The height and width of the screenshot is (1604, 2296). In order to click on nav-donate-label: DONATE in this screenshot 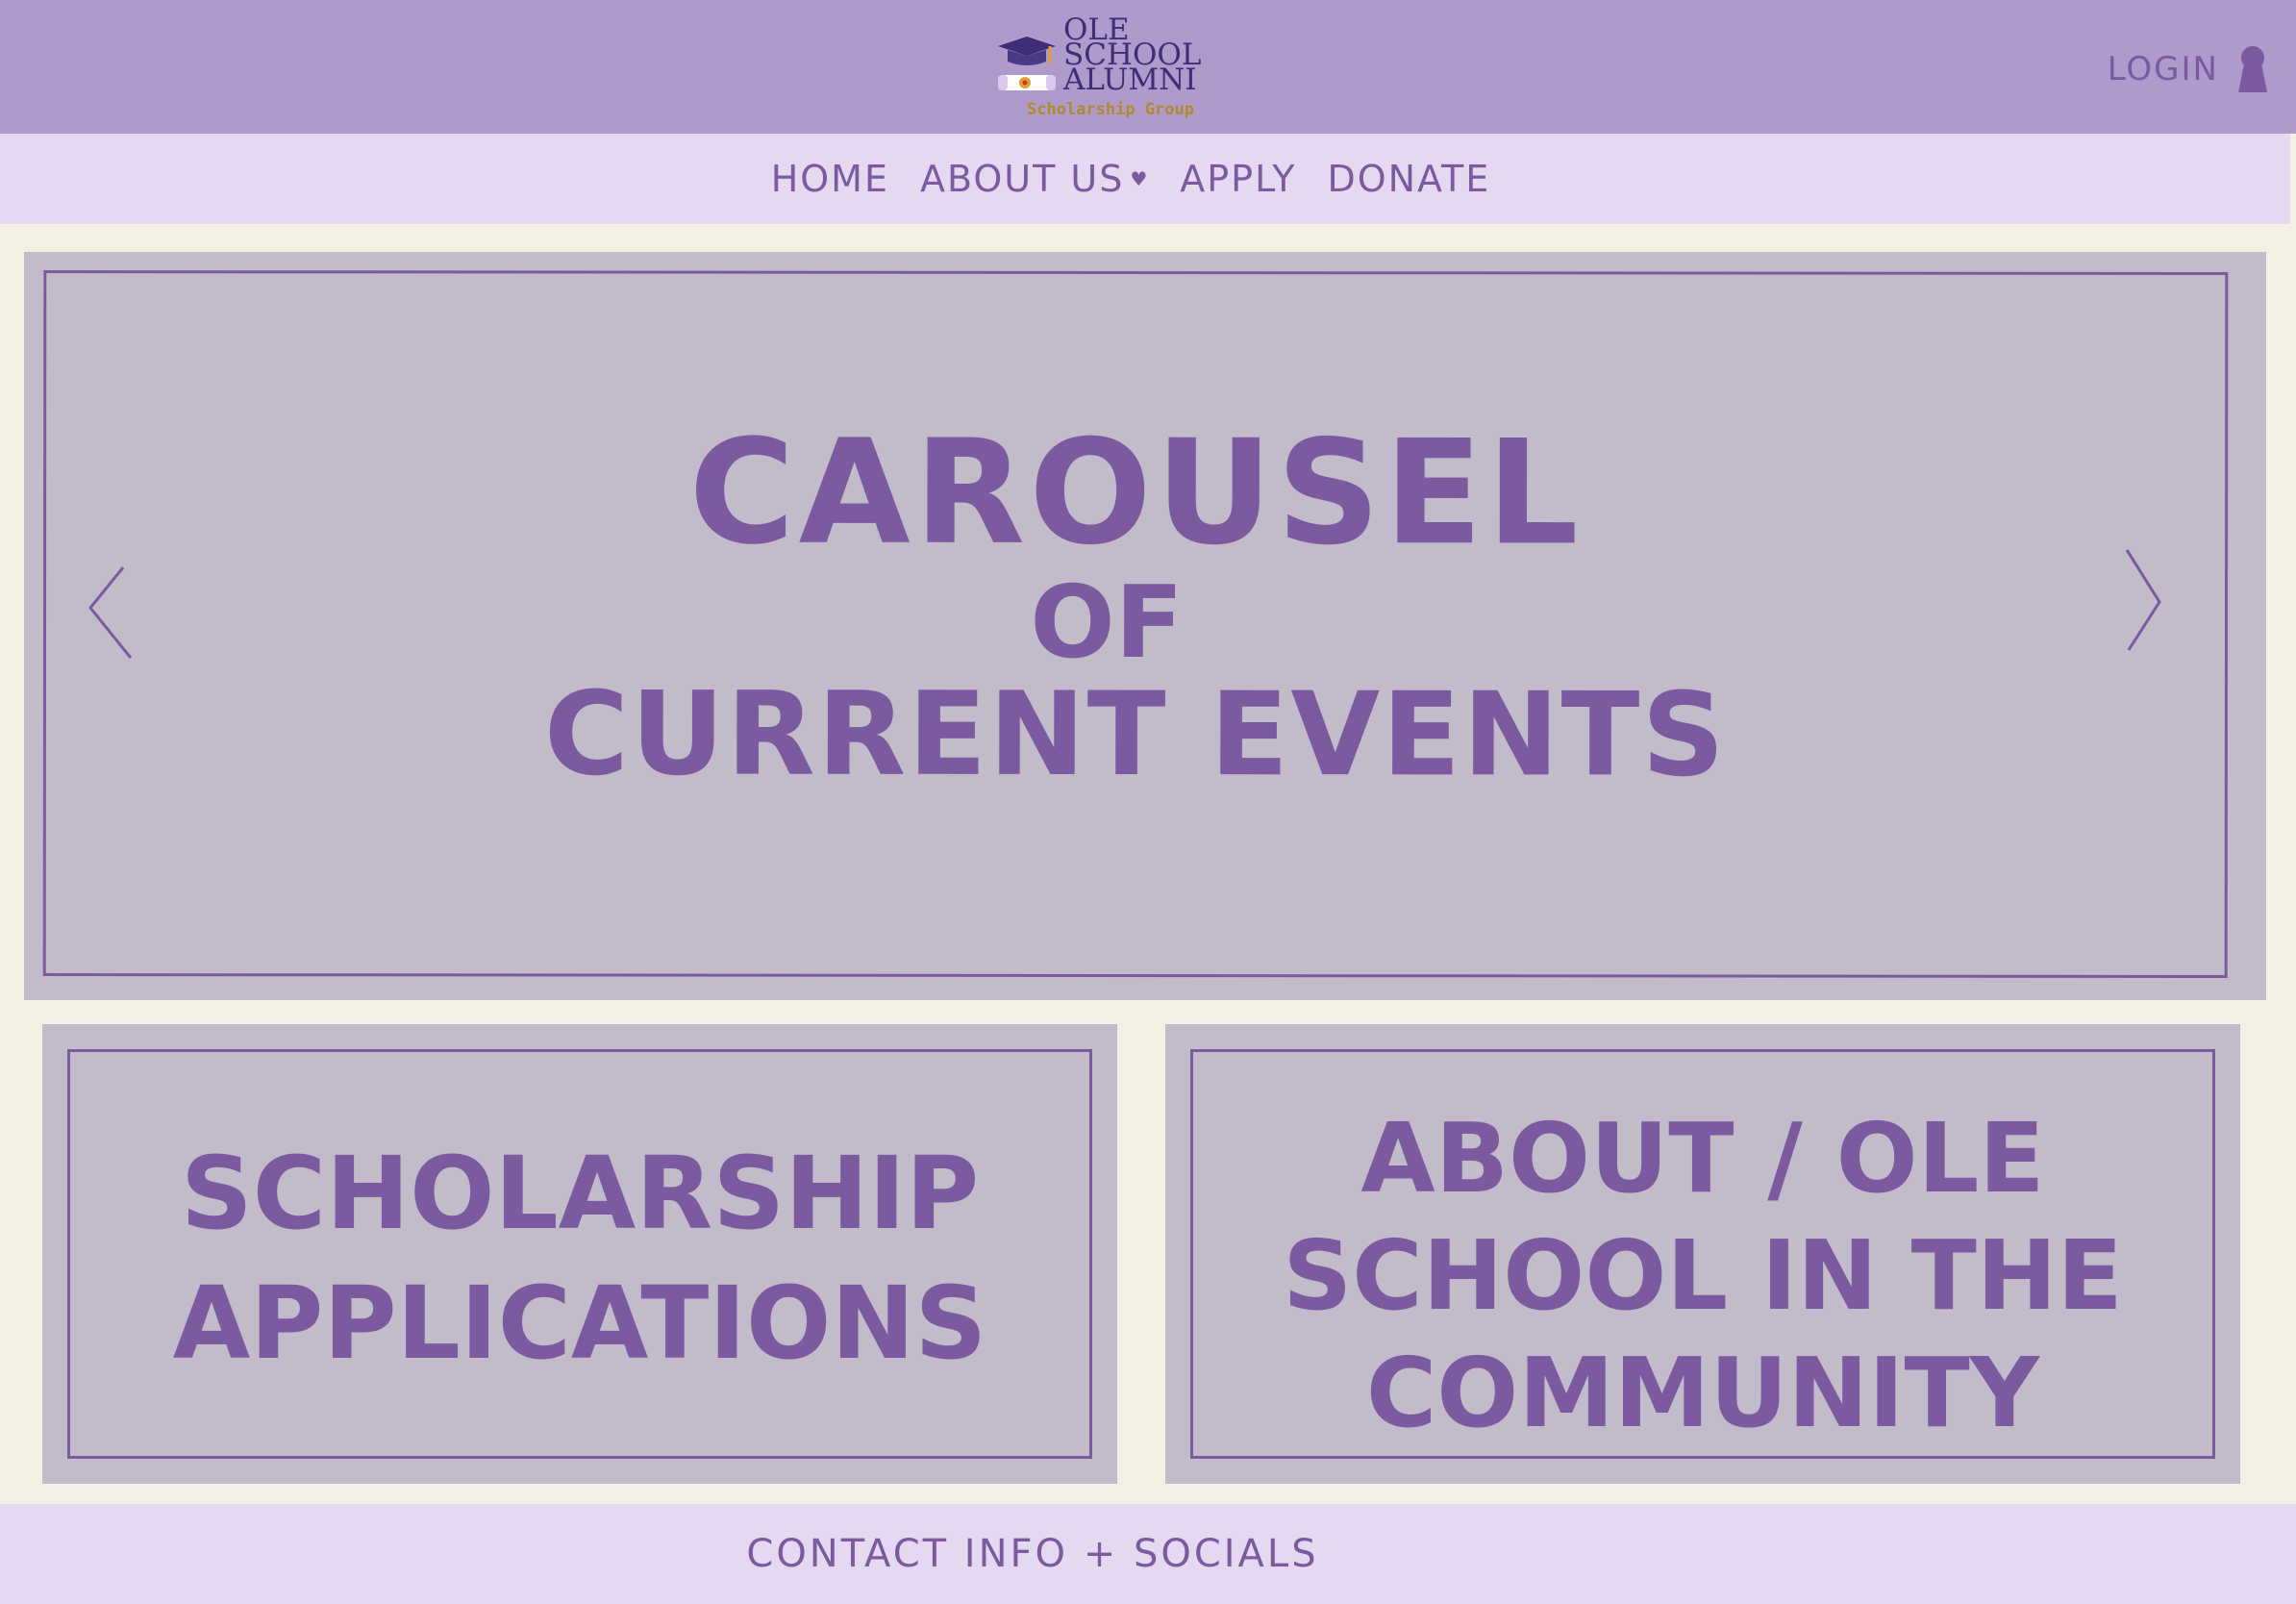, I will do `click(1409, 179)`.